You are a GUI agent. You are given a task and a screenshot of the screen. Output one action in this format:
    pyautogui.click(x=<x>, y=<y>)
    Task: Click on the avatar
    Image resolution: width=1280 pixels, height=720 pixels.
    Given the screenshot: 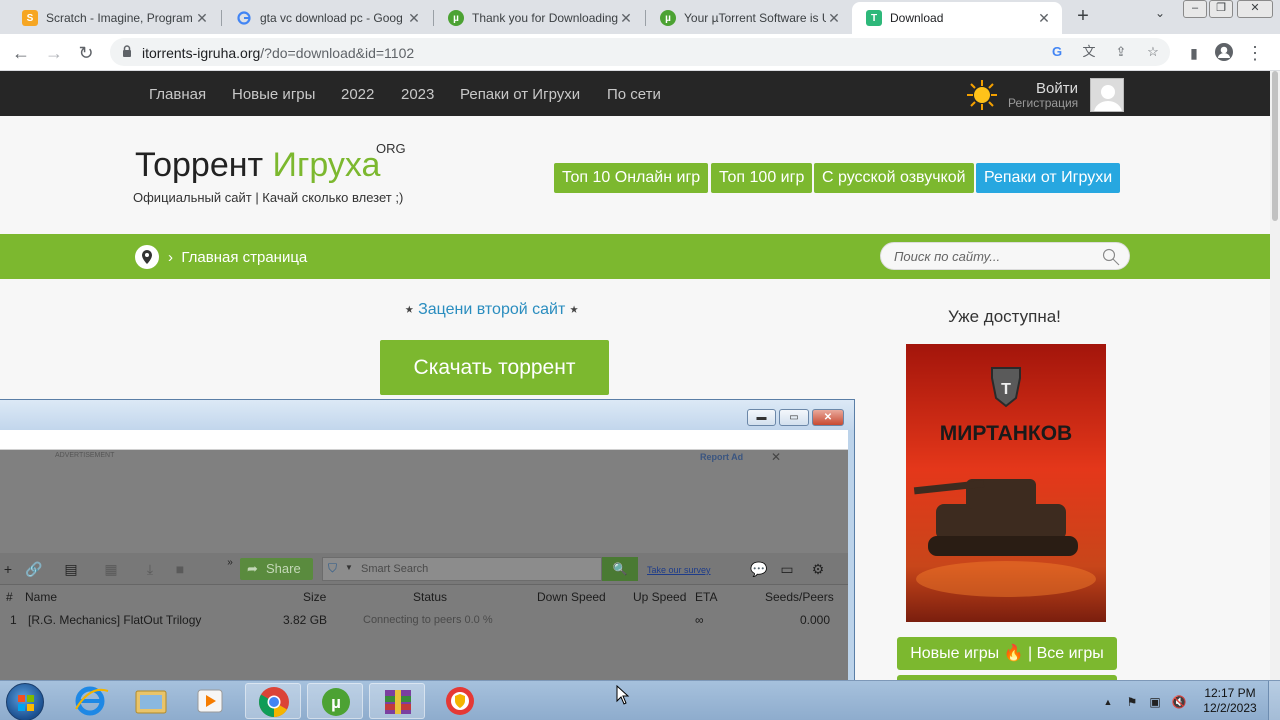 What is the action you would take?
    pyautogui.click(x=1107, y=95)
    